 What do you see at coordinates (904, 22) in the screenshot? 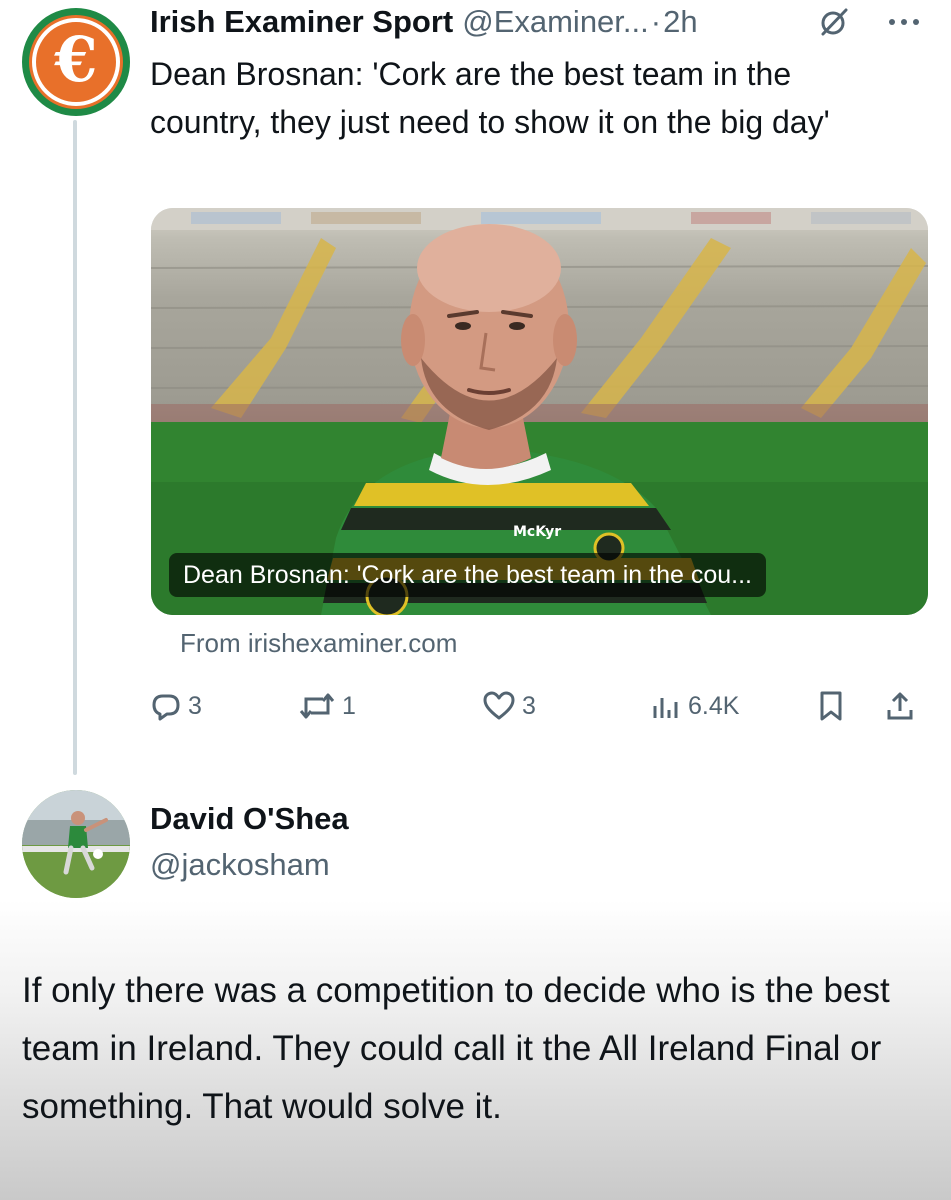
I see `more-icon` at bounding box center [904, 22].